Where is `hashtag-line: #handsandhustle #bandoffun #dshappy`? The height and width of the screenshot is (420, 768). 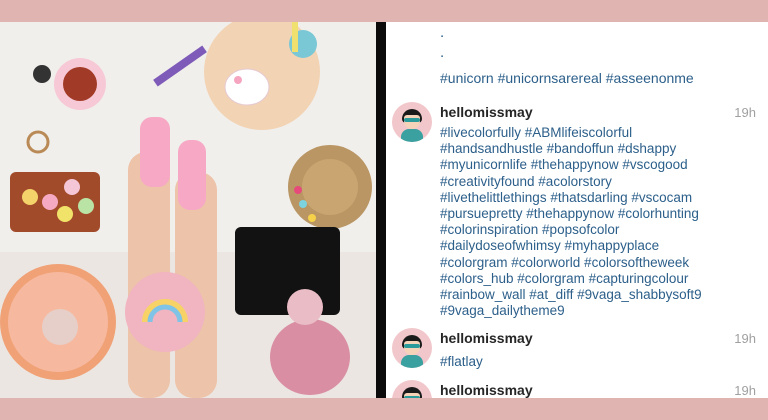
hashtag-line: #handsandhustle #bandoffun #dshappy is located at coordinates (590, 149).